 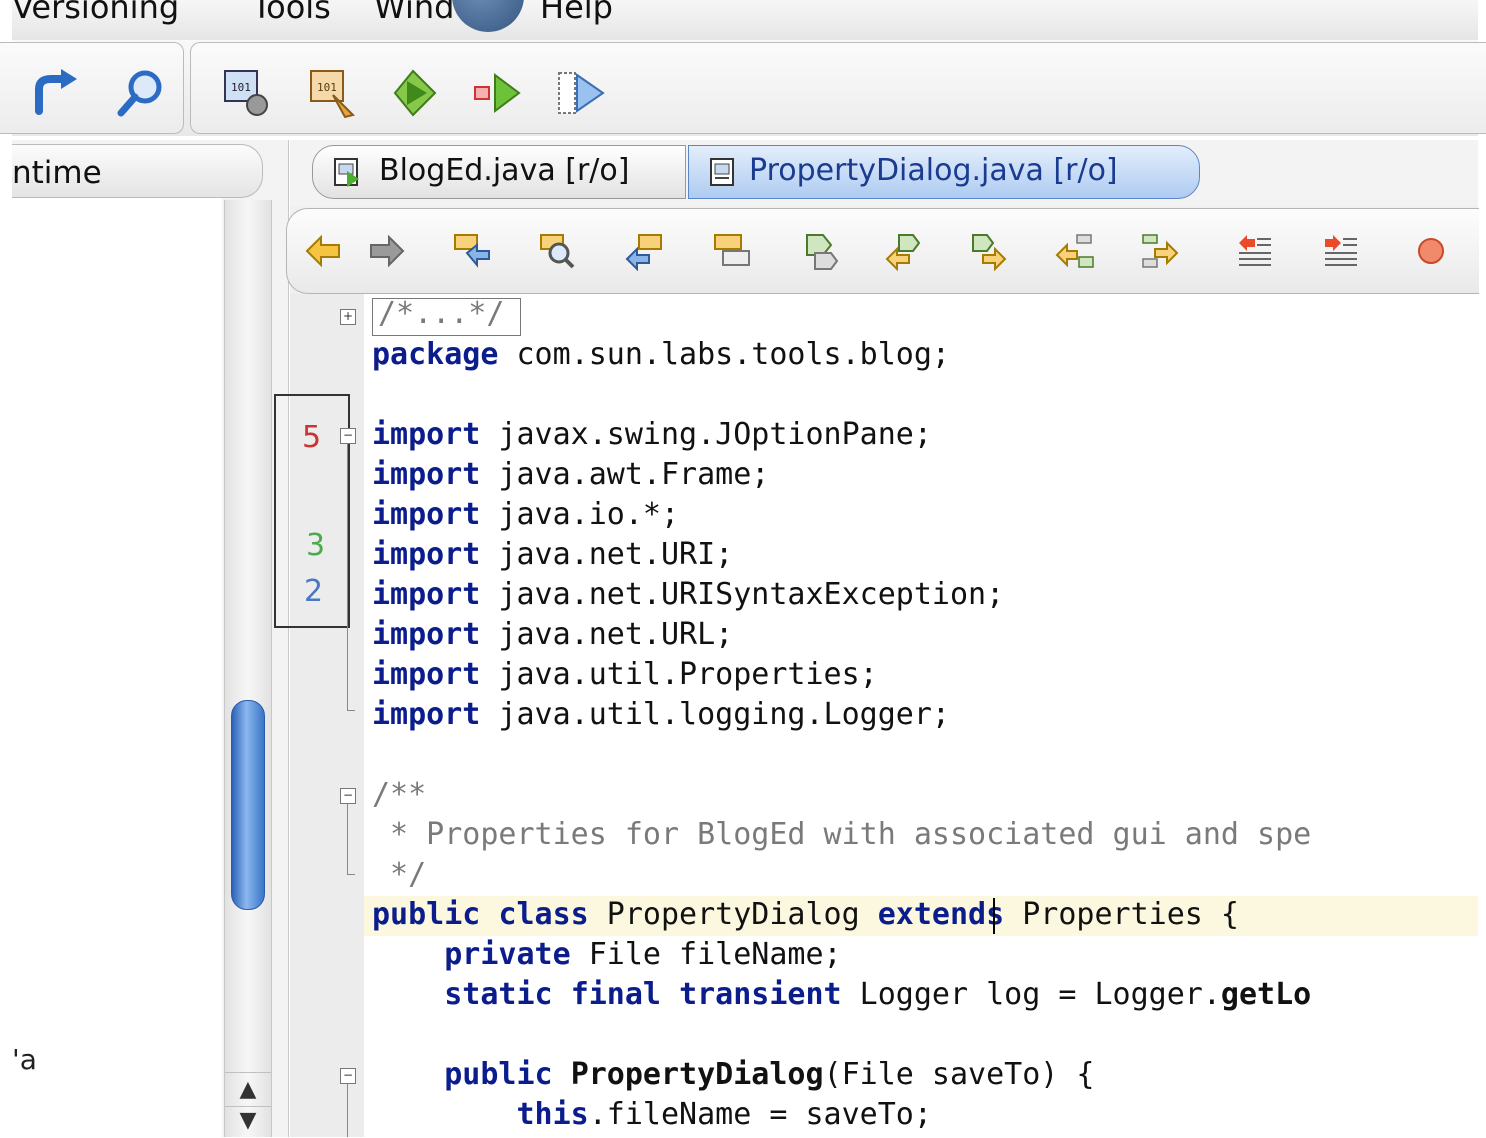 I want to click on code-text: java.net.URL;, so click(x=607, y=634).